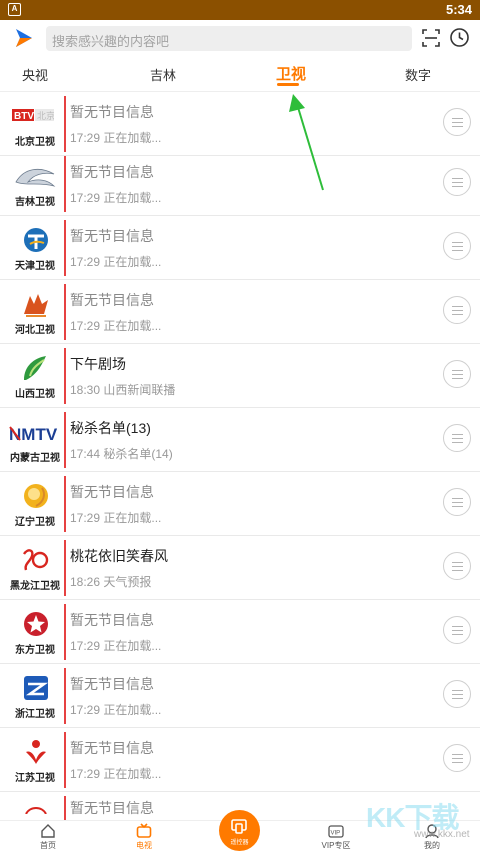  What do you see at coordinates (35, 376) in the screenshot?
I see `shanxi-logo-icon: 山西卫视` at bounding box center [35, 376].